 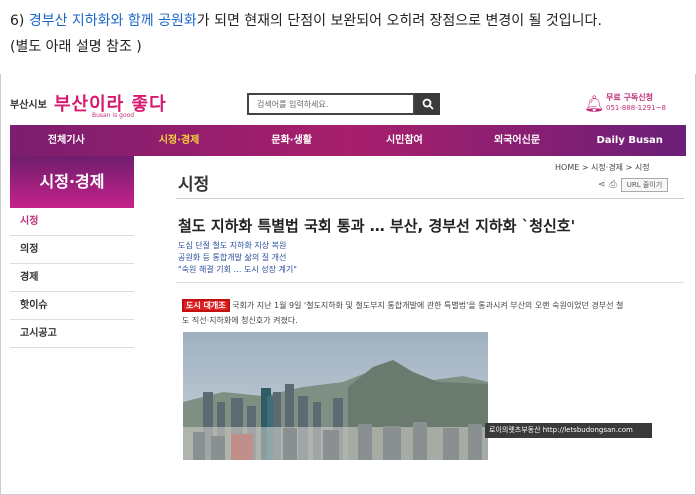 What do you see at coordinates (112, 21) in the screenshot?
I see `caption-highlight: 경부산 지하화와 함께 공원화` at bounding box center [112, 21].